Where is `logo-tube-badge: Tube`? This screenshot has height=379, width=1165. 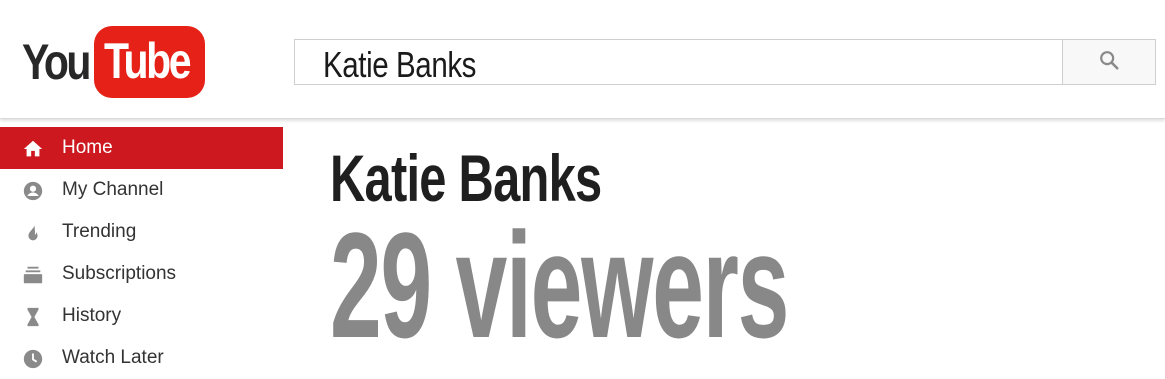 logo-tube-badge: Tube is located at coordinates (149, 62).